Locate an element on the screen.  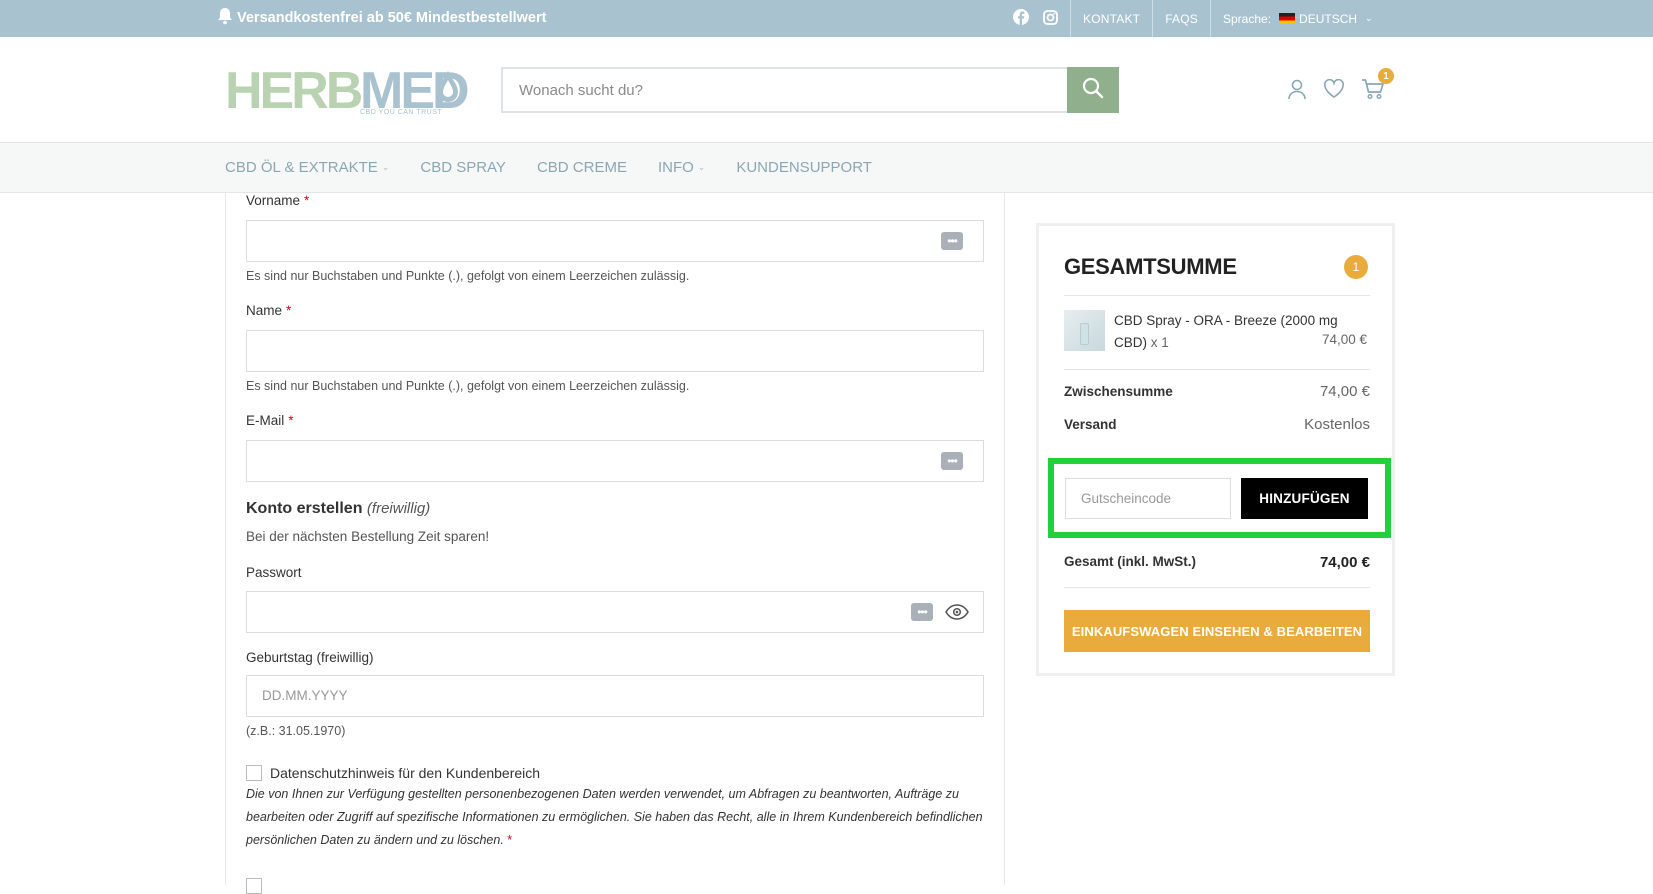
coupon-code-input: Gutscheincode is located at coordinates (1148, 498).